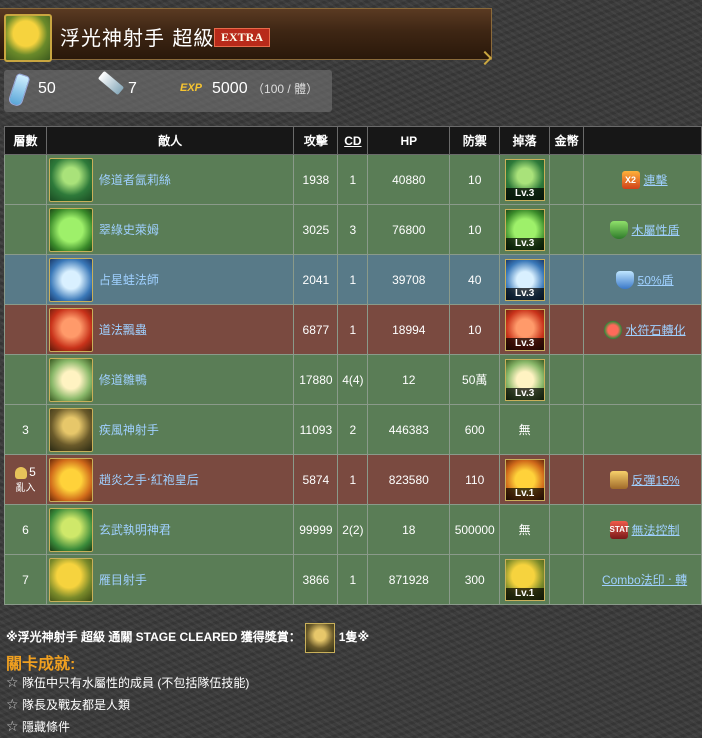 The height and width of the screenshot is (738, 702). What do you see at coordinates (32, 472) in the screenshot?
I see `floor-cell: 5` at bounding box center [32, 472].